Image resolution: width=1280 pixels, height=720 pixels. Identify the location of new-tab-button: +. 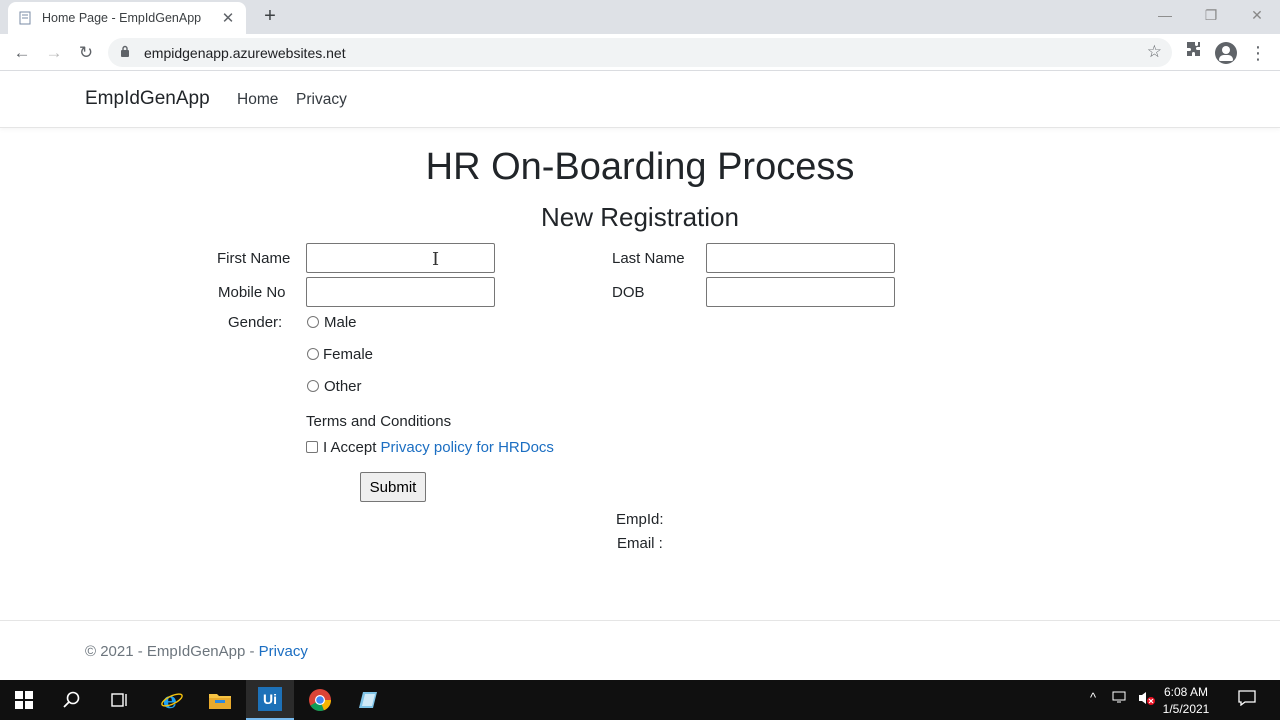
(270, 17).